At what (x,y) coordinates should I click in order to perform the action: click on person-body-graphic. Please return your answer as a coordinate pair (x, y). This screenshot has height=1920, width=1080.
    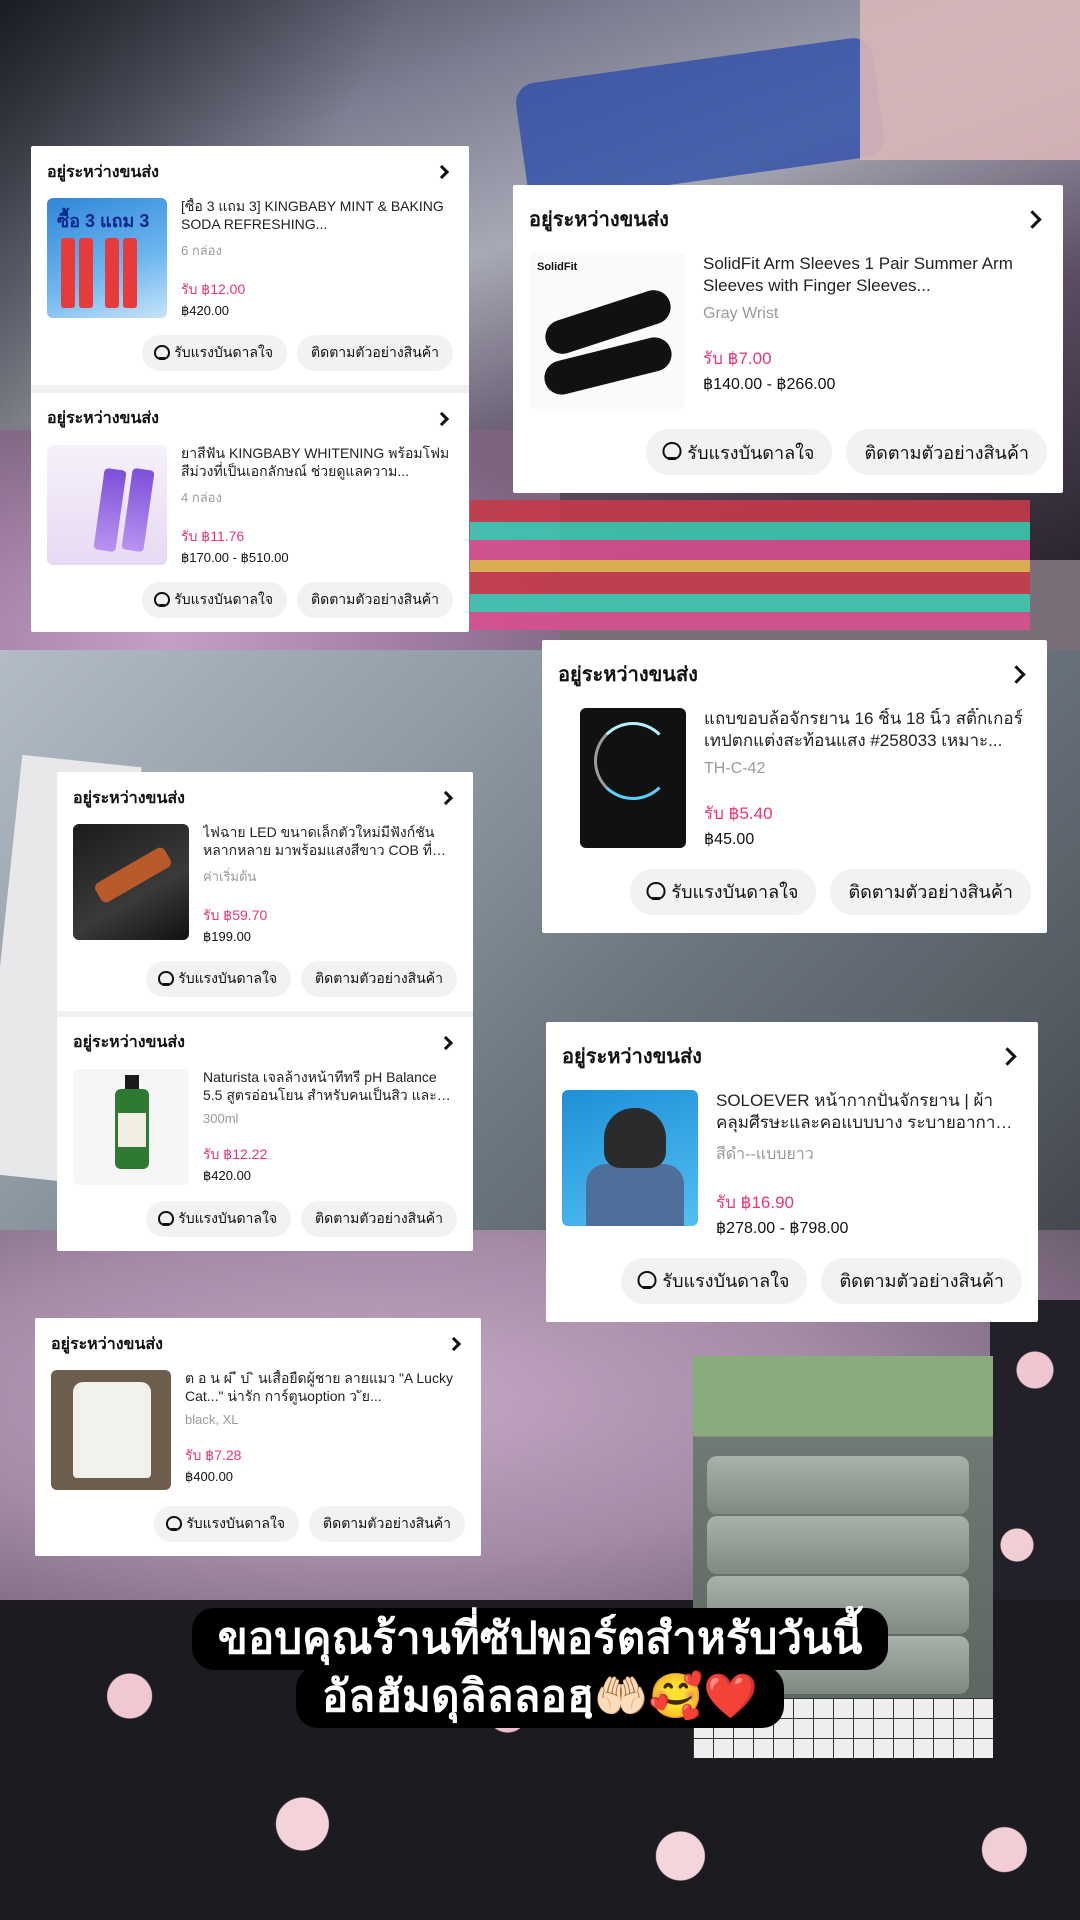
    Looking at the image, I should click on (635, 1195).